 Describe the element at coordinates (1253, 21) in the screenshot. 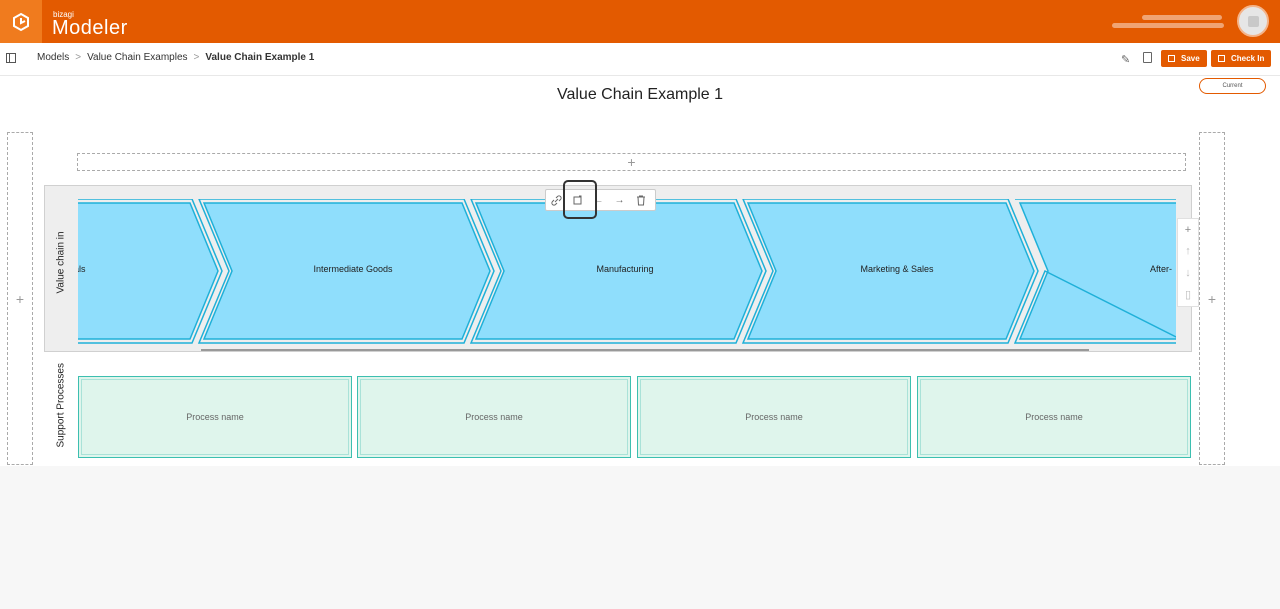

I see `avatar` at that location.